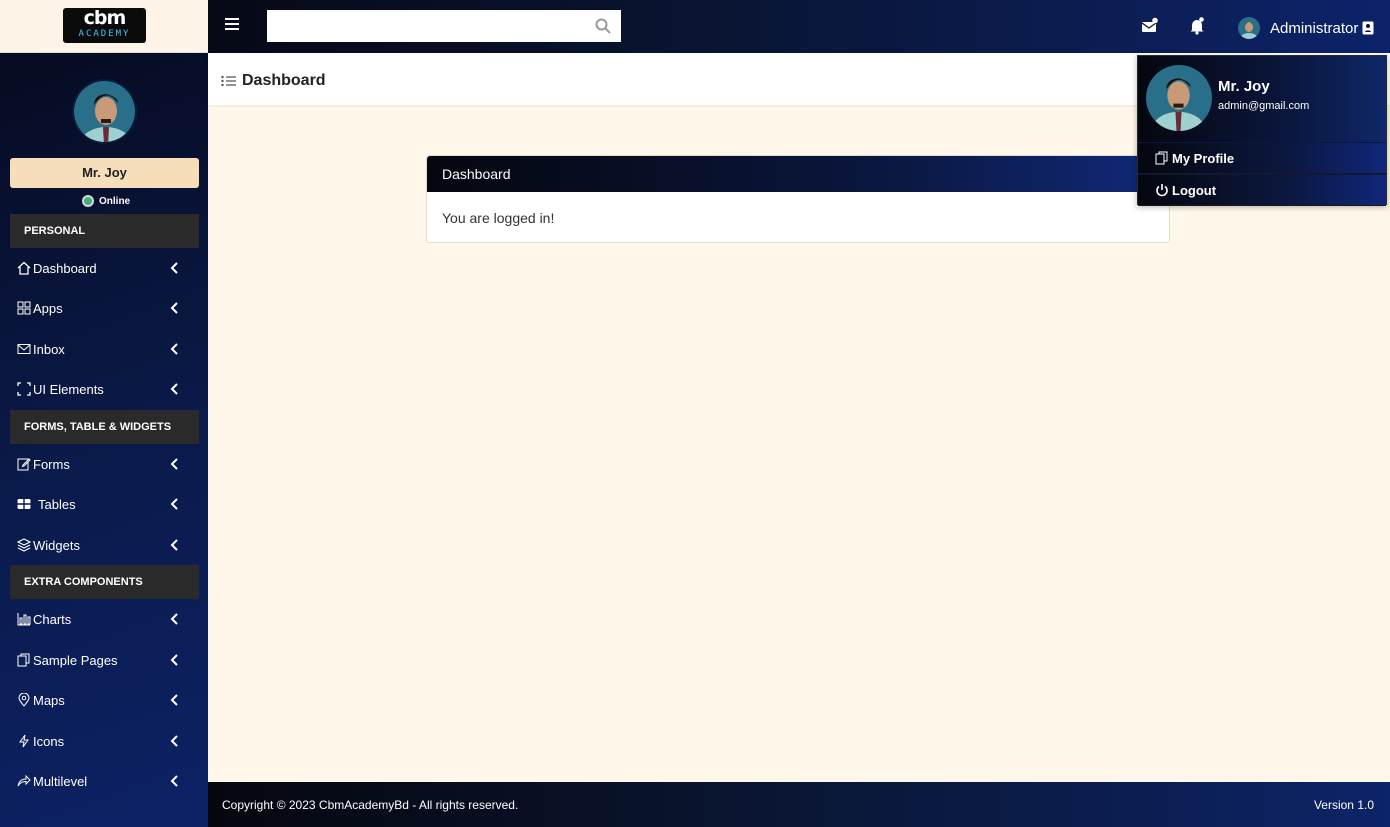  What do you see at coordinates (798, 199) in the screenshot?
I see `dashboard-card: Dashboard You are logged in!` at bounding box center [798, 199].